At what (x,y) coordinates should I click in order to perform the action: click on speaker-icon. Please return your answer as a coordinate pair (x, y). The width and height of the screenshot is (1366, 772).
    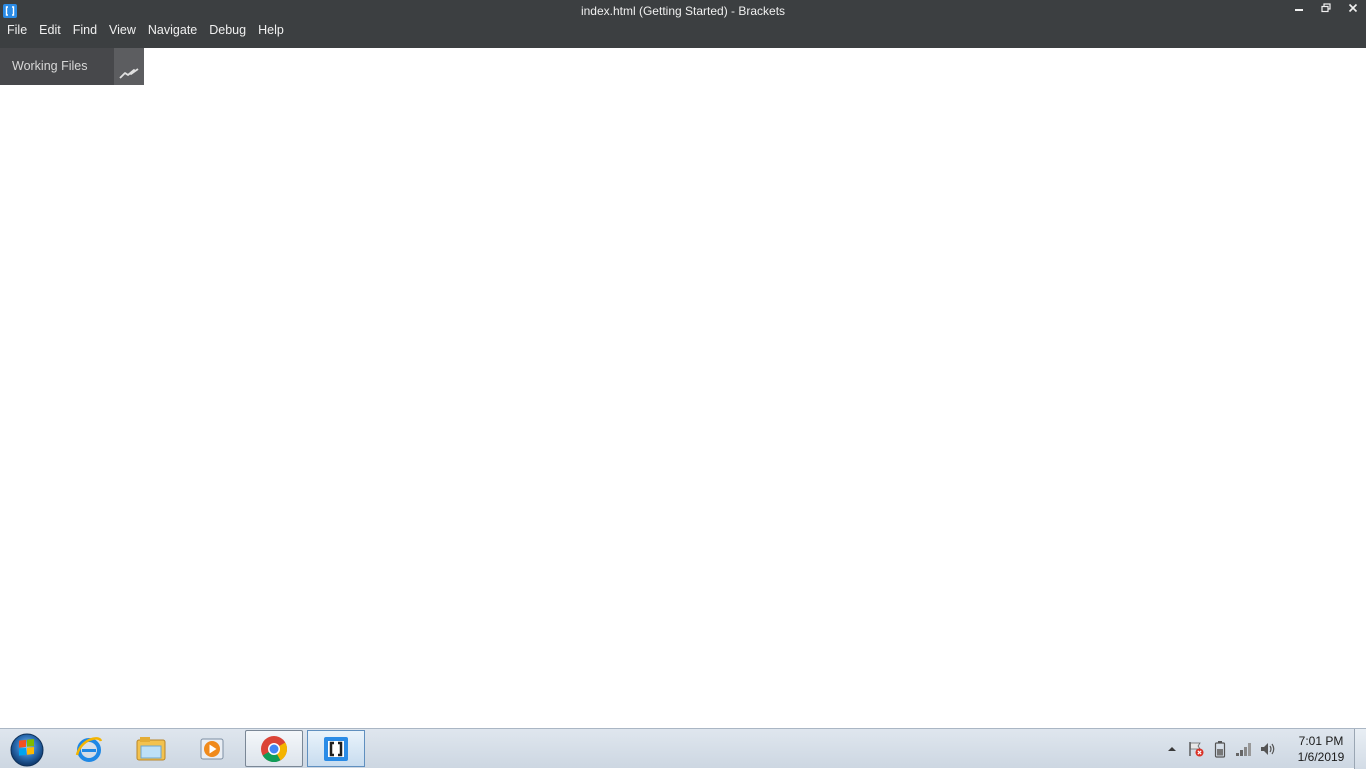
    Looking at the image, I should click on (1268, 749).